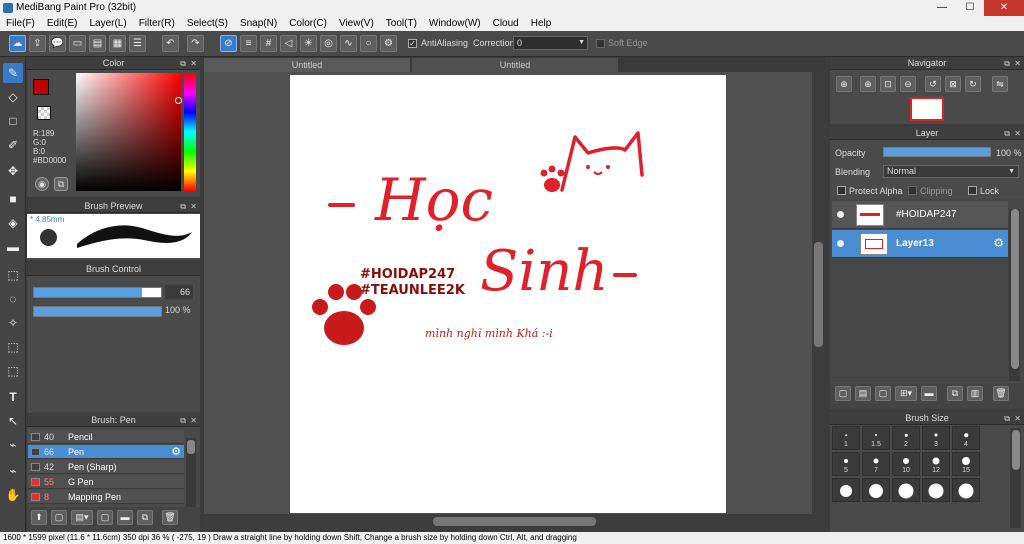  I want to click on zoom-in-alt-icon: ⊕, so click(868, 84).